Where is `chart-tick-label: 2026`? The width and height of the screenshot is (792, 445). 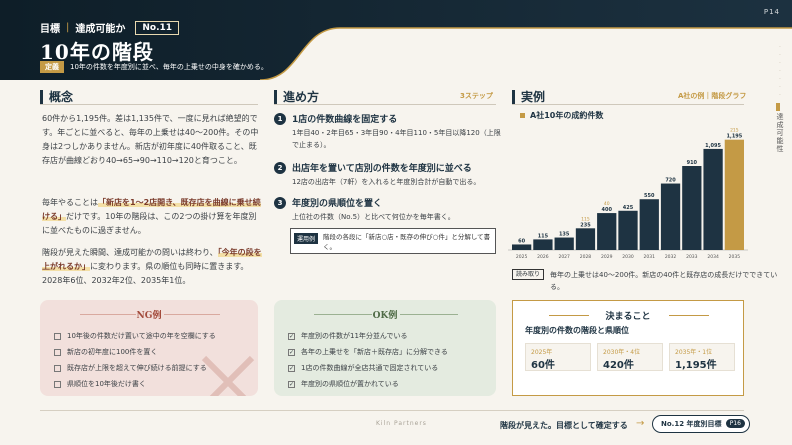 chart-tick-label: 2026 is located at coordinates (543, 257).